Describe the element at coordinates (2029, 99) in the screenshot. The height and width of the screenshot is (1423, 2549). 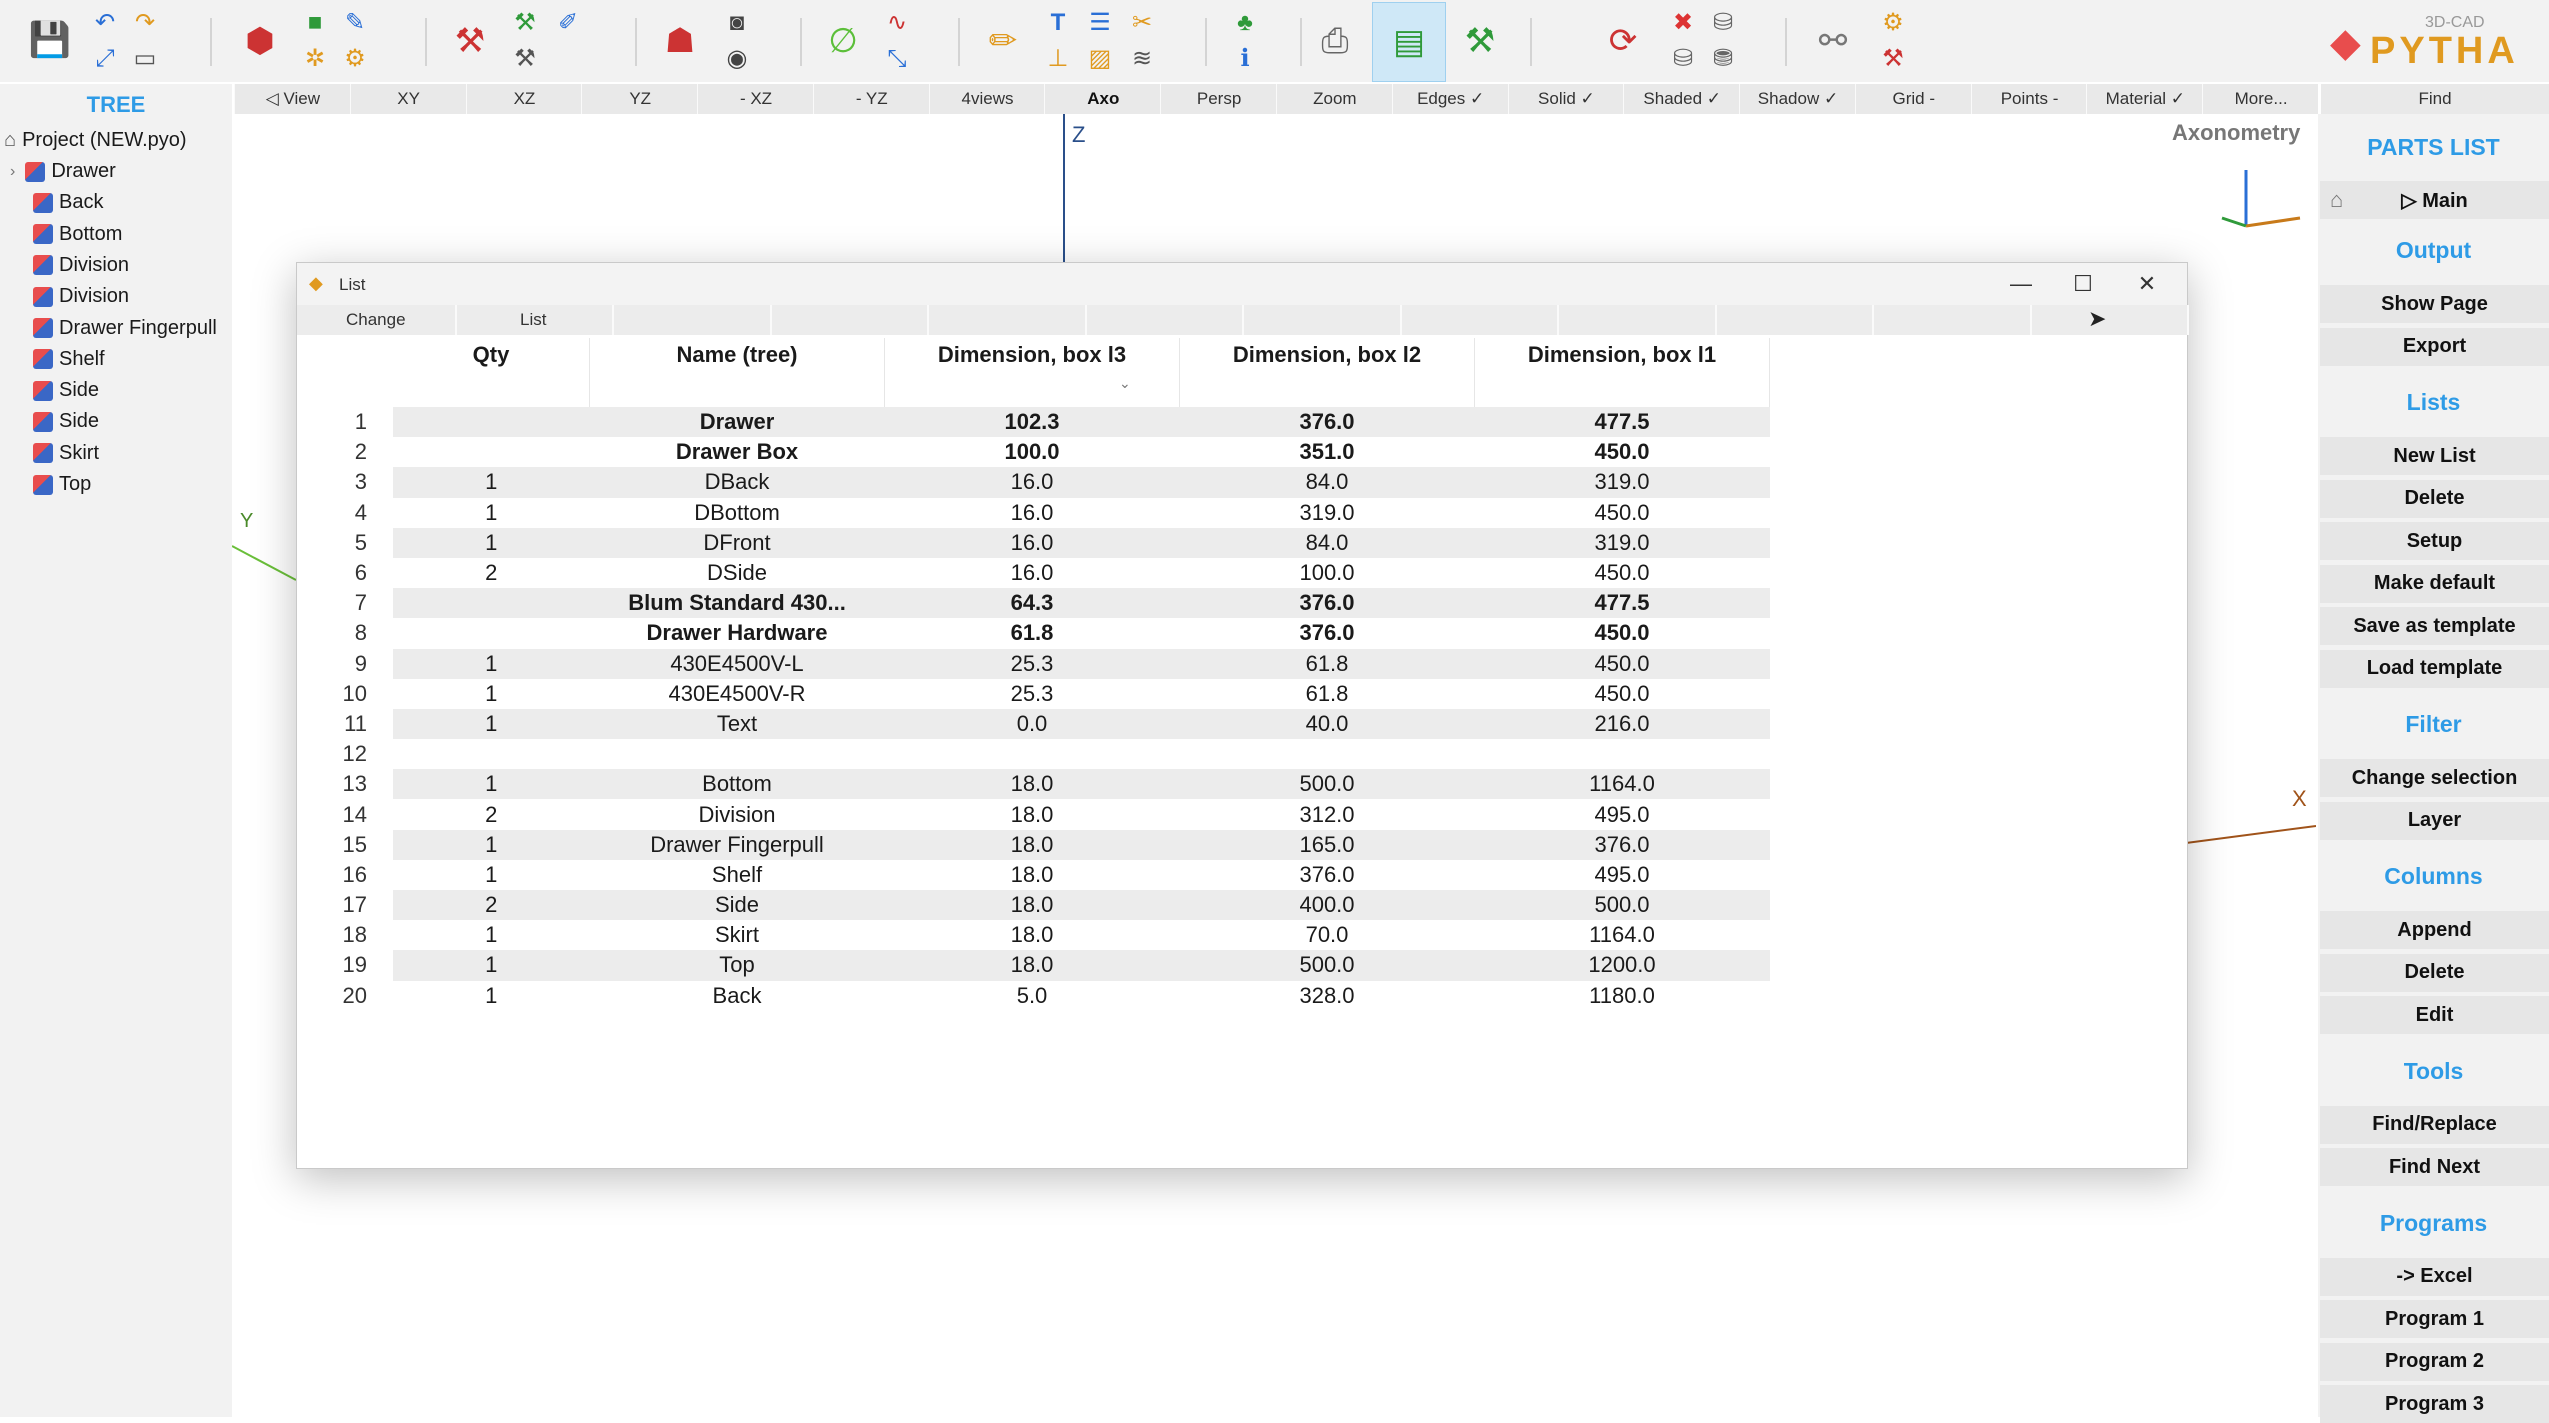
I see `view-button-15: Points -` at that location.